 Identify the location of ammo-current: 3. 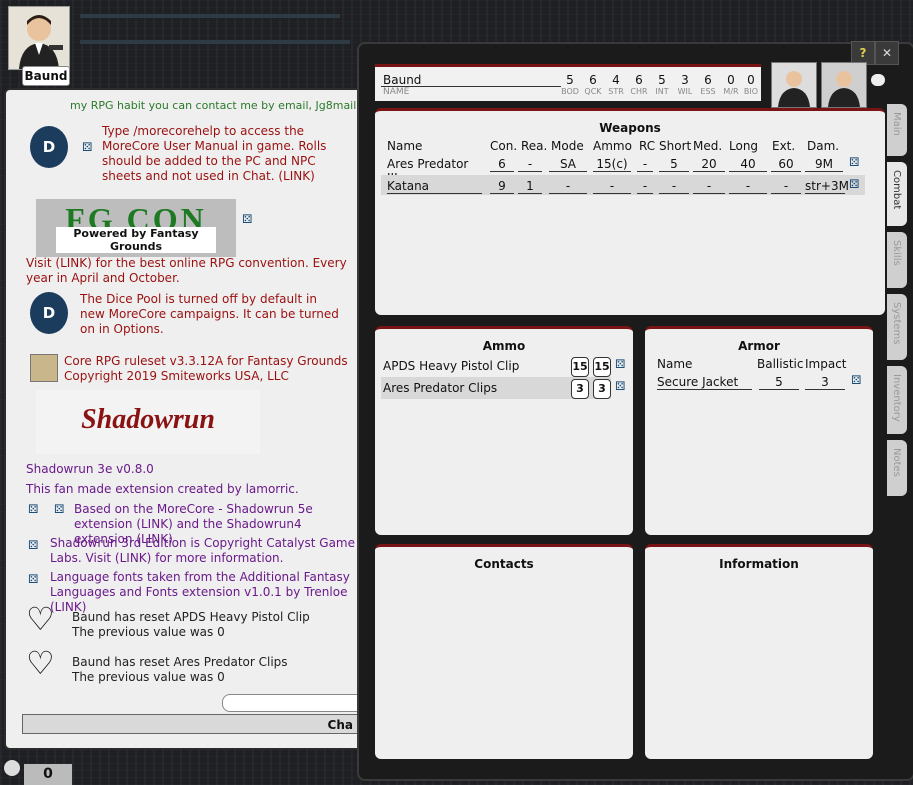
(580, 389).